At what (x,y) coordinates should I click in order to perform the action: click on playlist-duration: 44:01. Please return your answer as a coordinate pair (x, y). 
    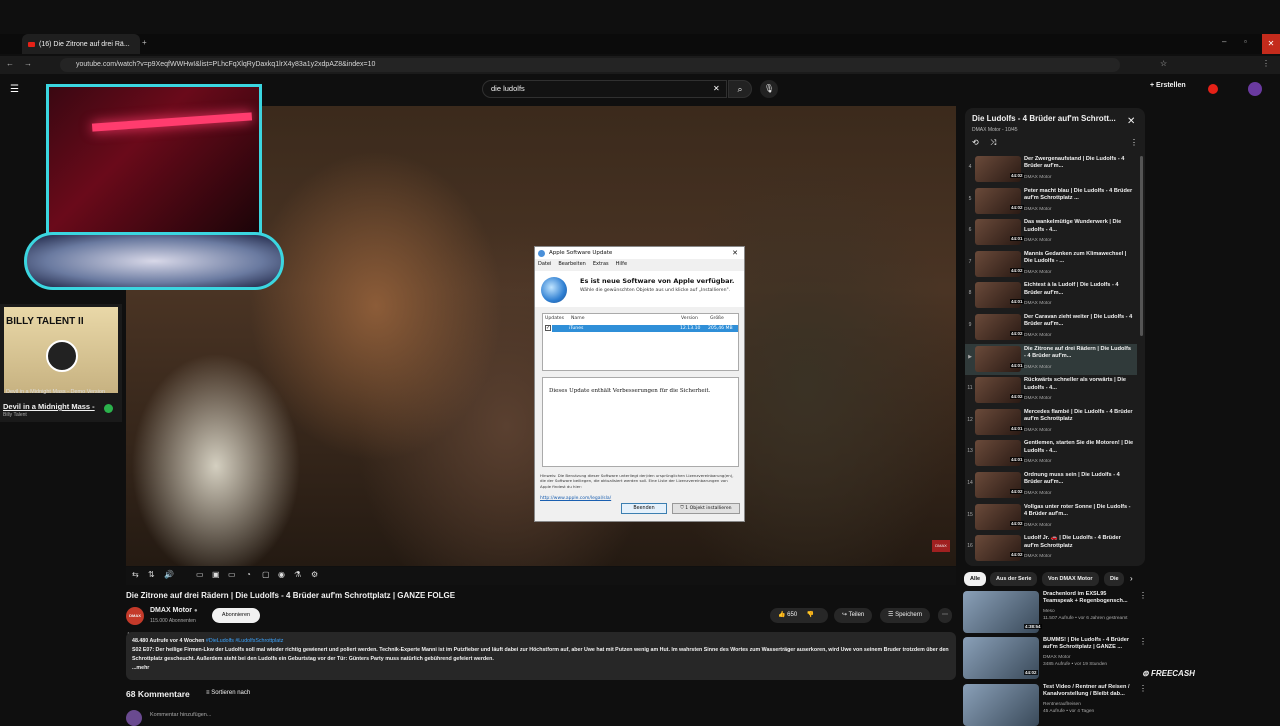
    Looking at the image, I should click on (1017, 460).